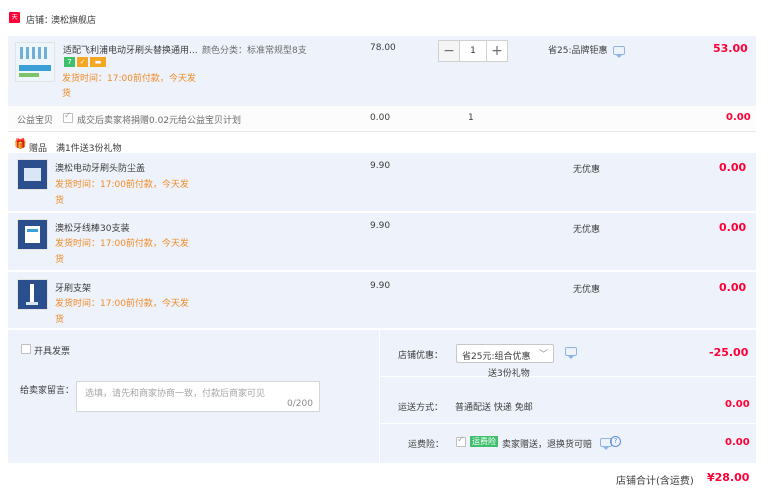  What do you see at coordinates (40, 21) in the screenshot?
I see `shop-label: 店铺：` at bounding box center [40, 21].